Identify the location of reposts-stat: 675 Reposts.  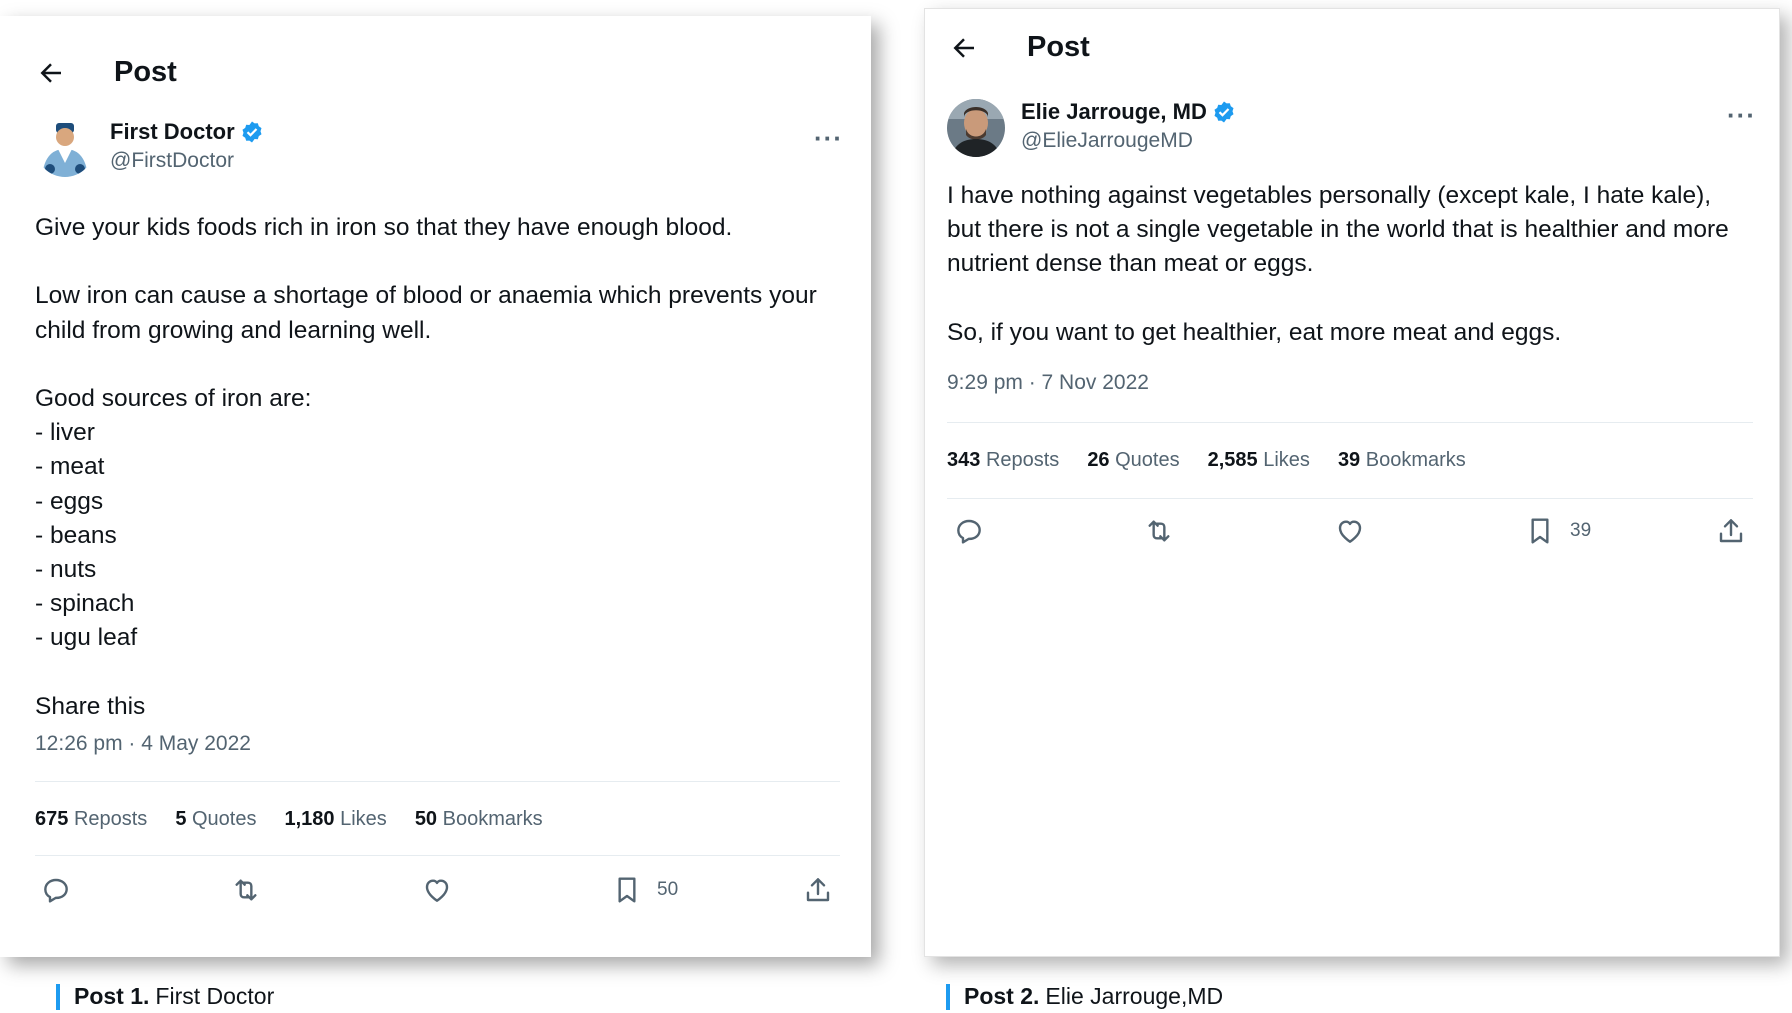
(91, 819).